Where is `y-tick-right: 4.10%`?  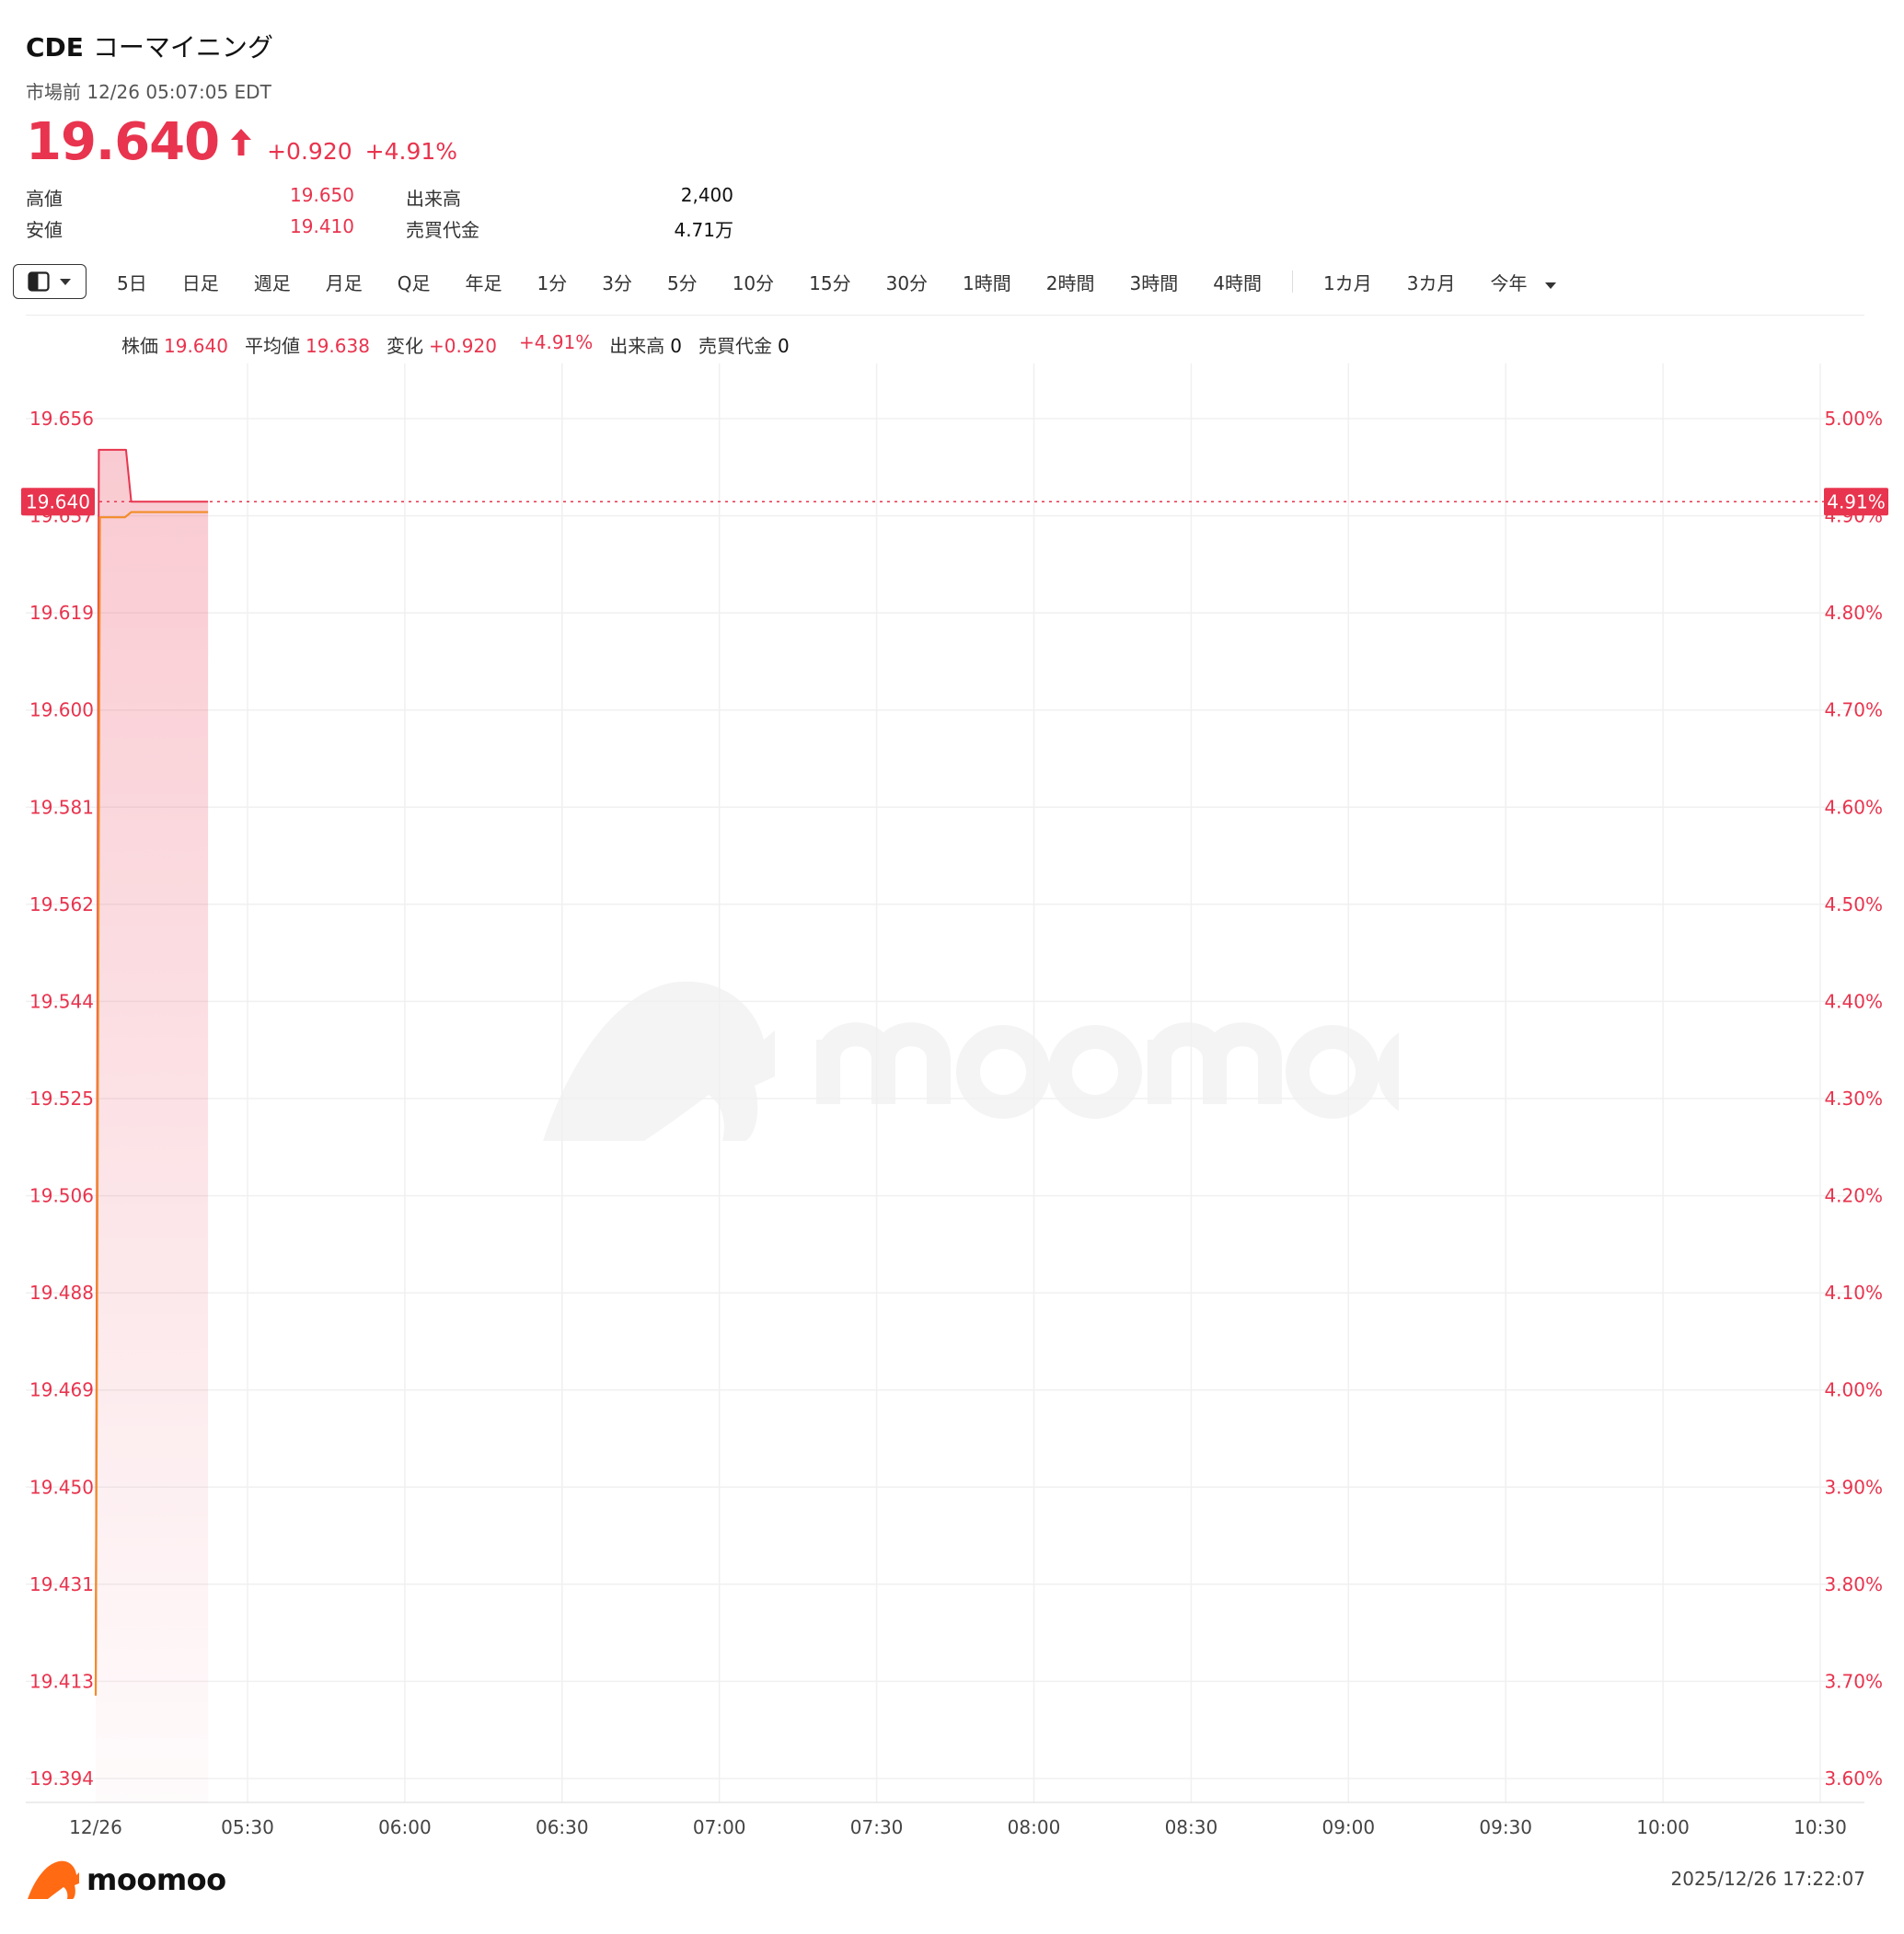 y-tick-right: 4.10% is located at coordinates (1853, 1293).